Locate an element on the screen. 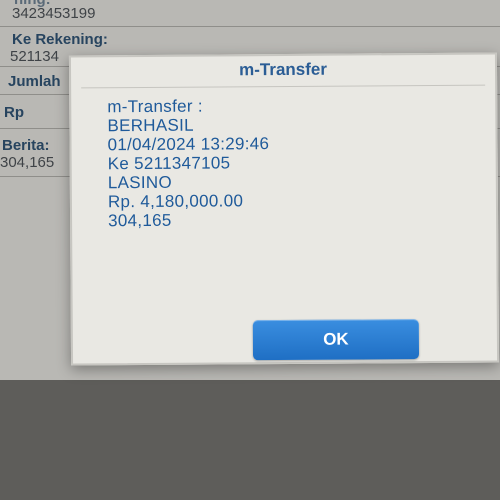 The image size is (500, 500). message-line-recipient: LASINO is located at coordinates (140, 182).